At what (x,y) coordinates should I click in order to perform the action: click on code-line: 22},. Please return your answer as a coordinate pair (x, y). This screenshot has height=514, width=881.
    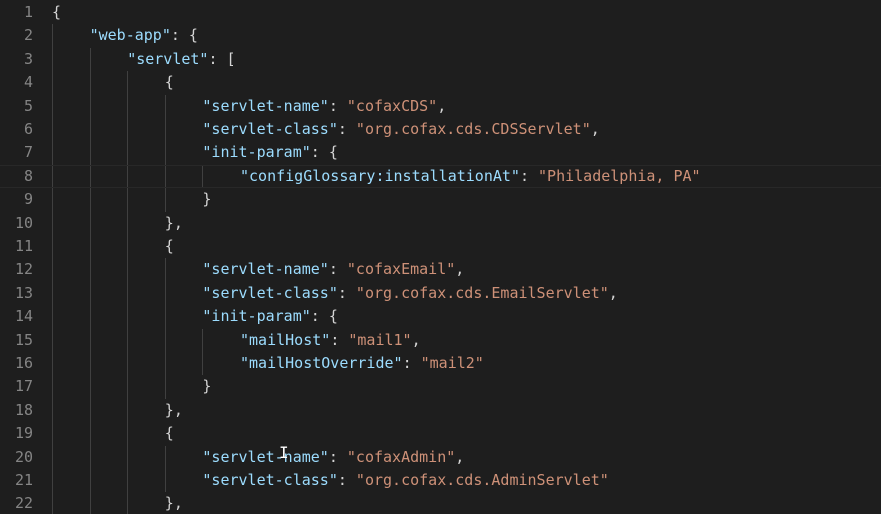
    Looking at the image, I should click on (440, 503).